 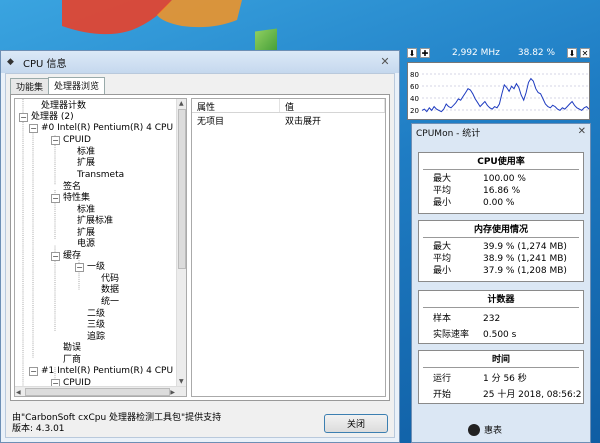 What do you see at coordinates (72, 348) in the screenshot?
I see `tree-node: 勘误` at bounding box center [72, 348].